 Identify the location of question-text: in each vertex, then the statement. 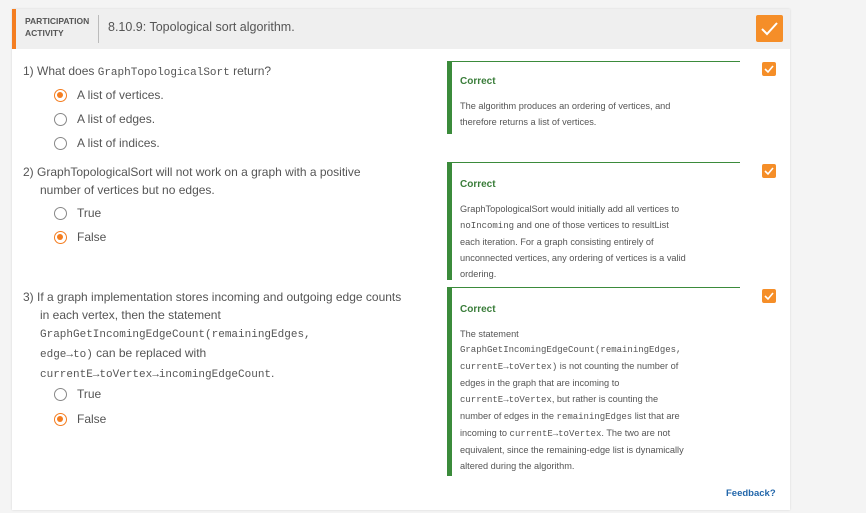
(130, 315).